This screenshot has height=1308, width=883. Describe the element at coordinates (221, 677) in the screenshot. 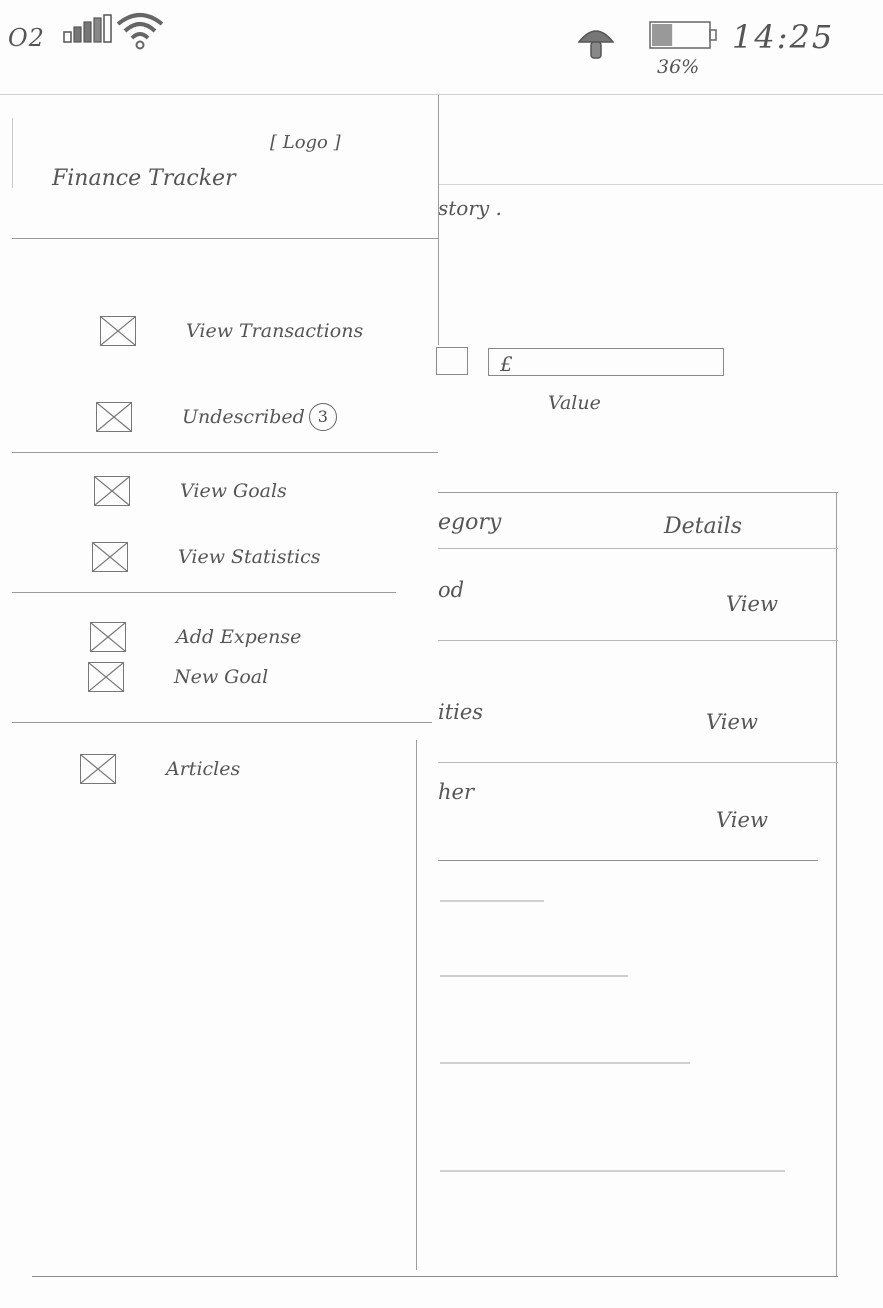

I see `menu-item-label: New Goal` at that location.